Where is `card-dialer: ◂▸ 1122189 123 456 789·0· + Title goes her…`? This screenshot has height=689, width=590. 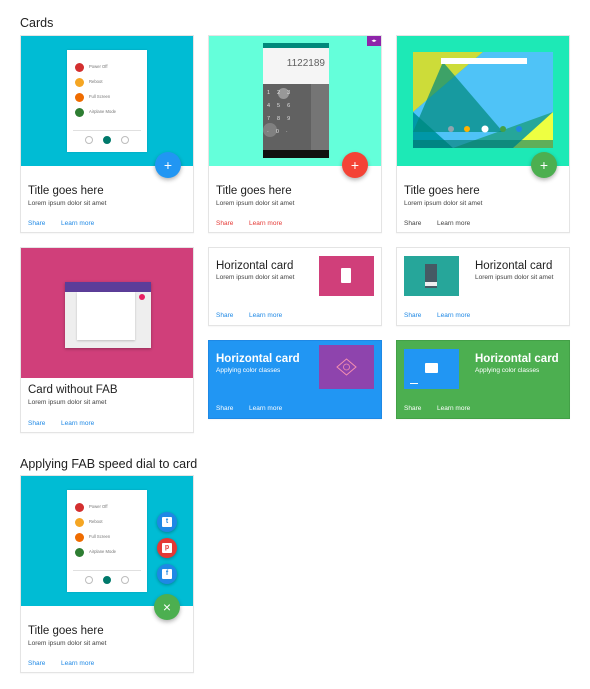
card-dialer: ◂▸ 1122189 123 456 789·0· + Title goes her… is located at coordinates (295, 134).